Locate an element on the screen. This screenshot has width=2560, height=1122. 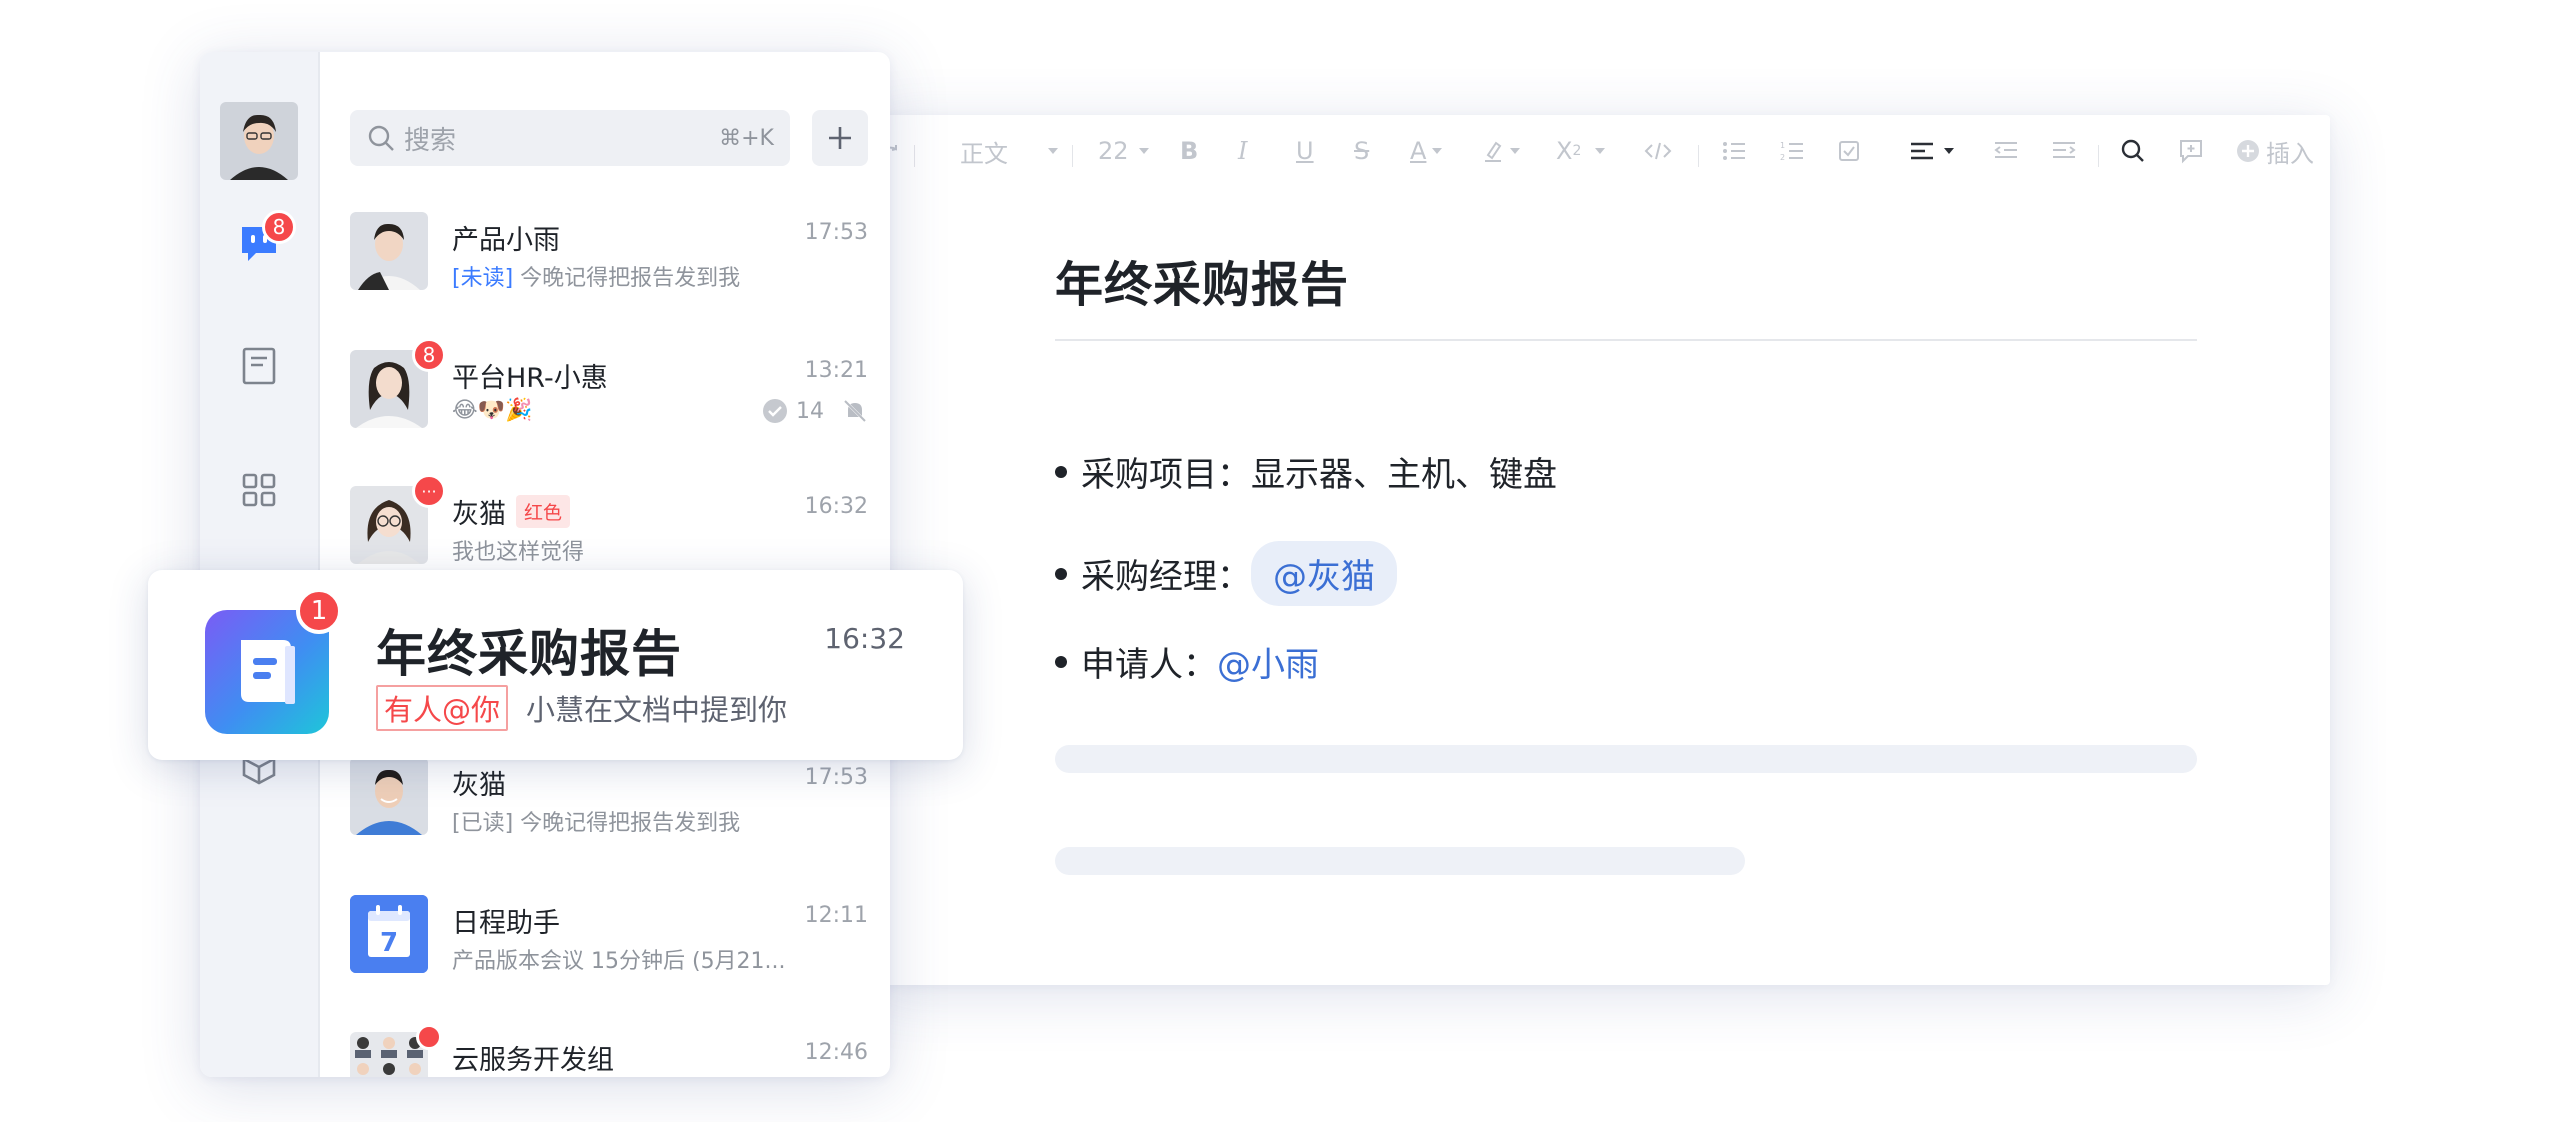
read-check-icon is located at coordinates (775, 411).